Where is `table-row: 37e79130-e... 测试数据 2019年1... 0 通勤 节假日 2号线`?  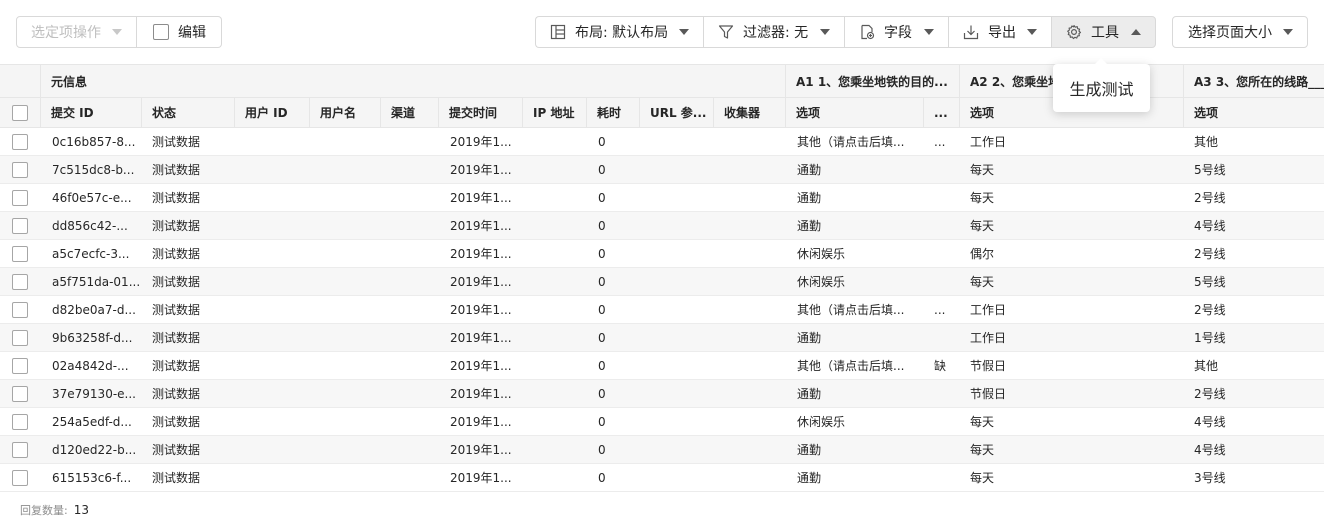 table-row: 37e79130-e... 测试数据 2019年1... 0 通勤 节假日 2号线 is located at coordinates (662, 394).